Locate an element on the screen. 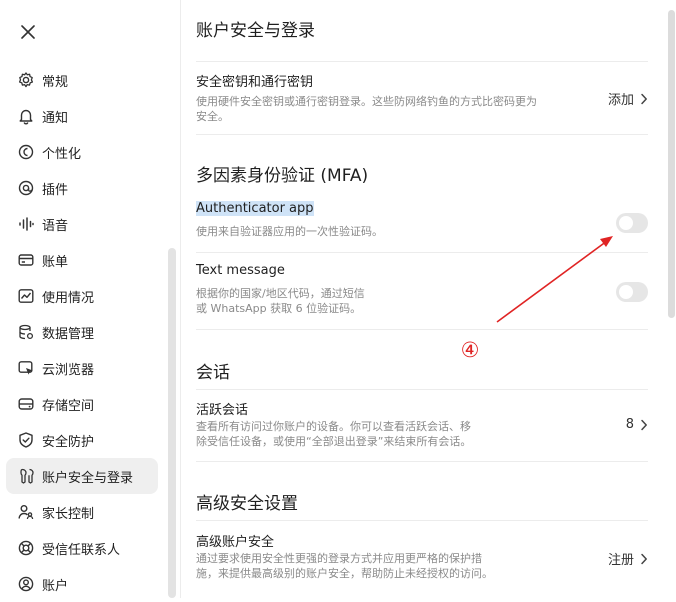 This screenshot has width=676, height=602. annotation-number: ④ is located at coordinates (470, 350).